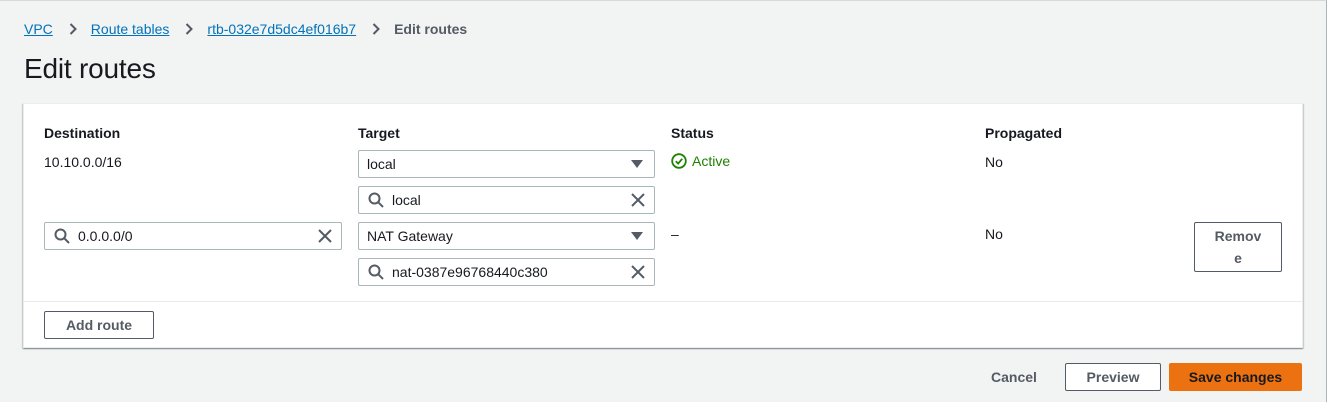  I want to click on destination-input: 0.0.0.0/0, so click(193, 236).